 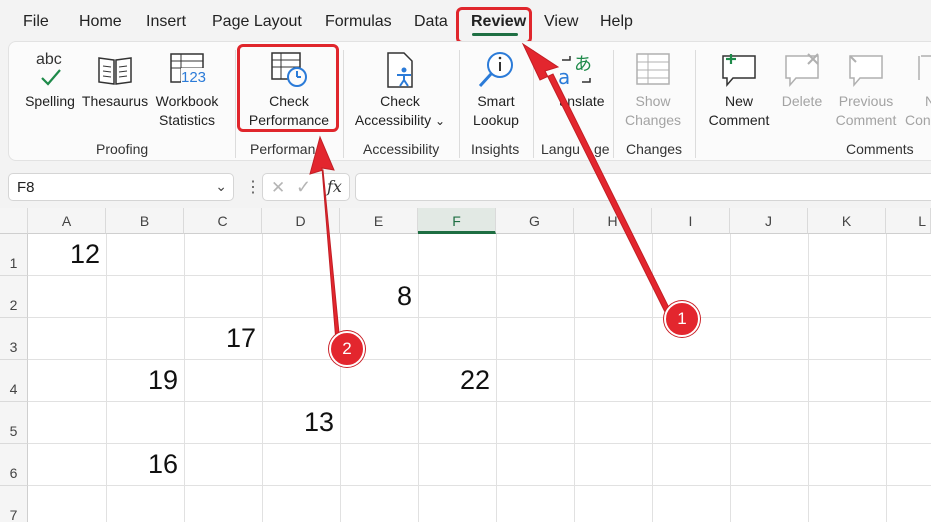 What do you see at coordinates (379, 221) in the screenshot?
I see `column-header: E` at bounding box center [379, 221].